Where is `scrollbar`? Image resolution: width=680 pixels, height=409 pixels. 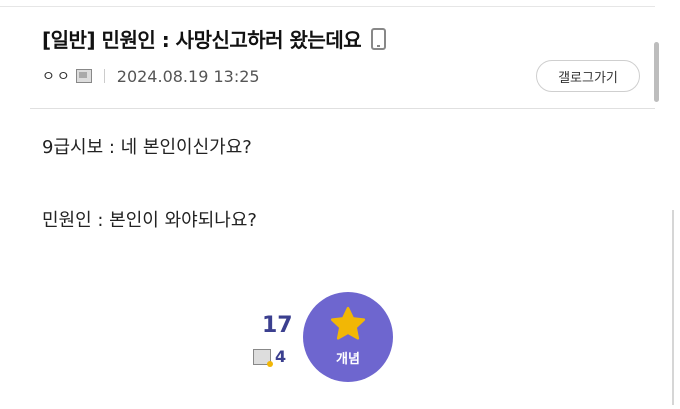 scrollbar is located at coordinates (656, 72).